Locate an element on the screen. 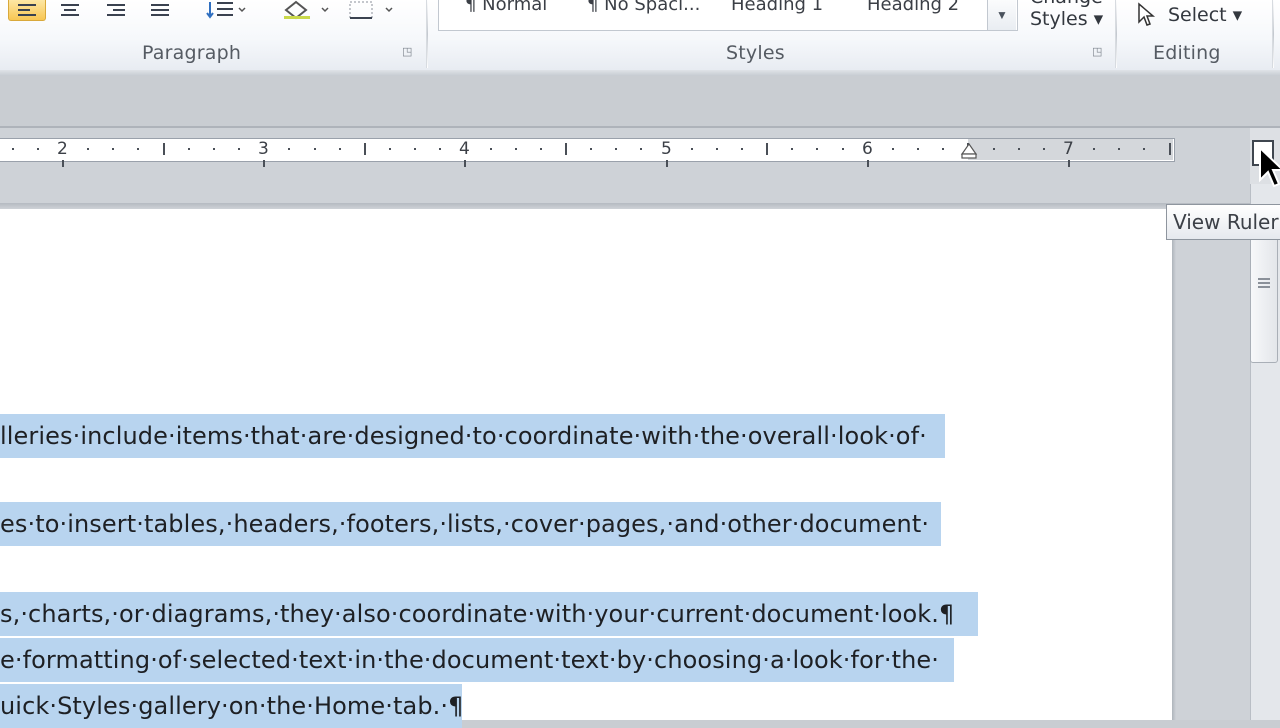 Image resolution: width=1280 pixels, height=728 pixels. ruler-number: 6 is located at coordinates (867, 149).